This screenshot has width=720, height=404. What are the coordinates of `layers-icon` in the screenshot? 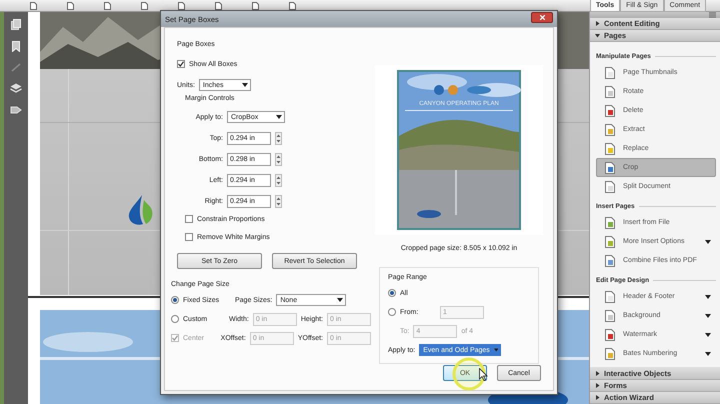 It's located at (16, 88).